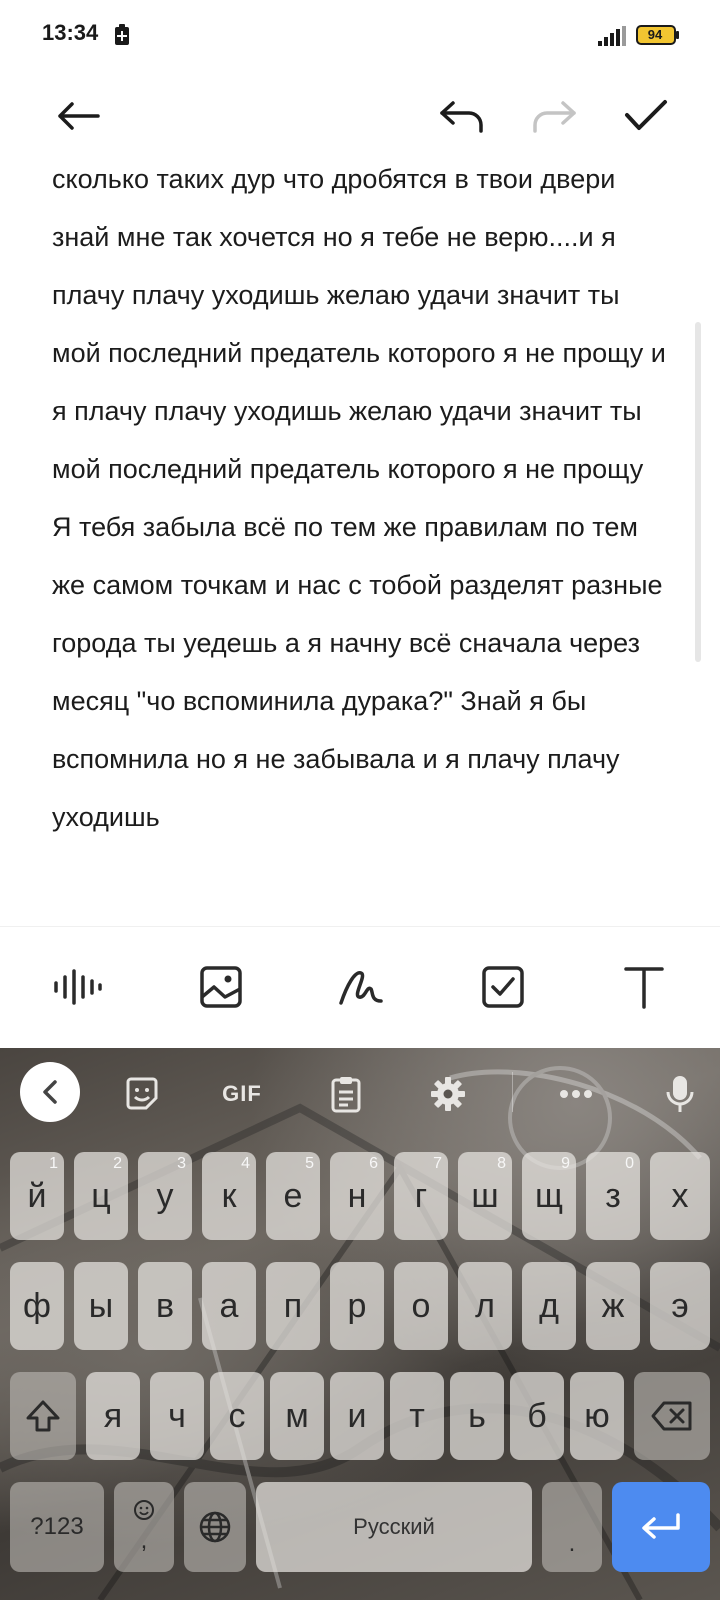 The height and width of the screenshot is (1600, 720). I want to click on sticker-button, so click(142, 1094).